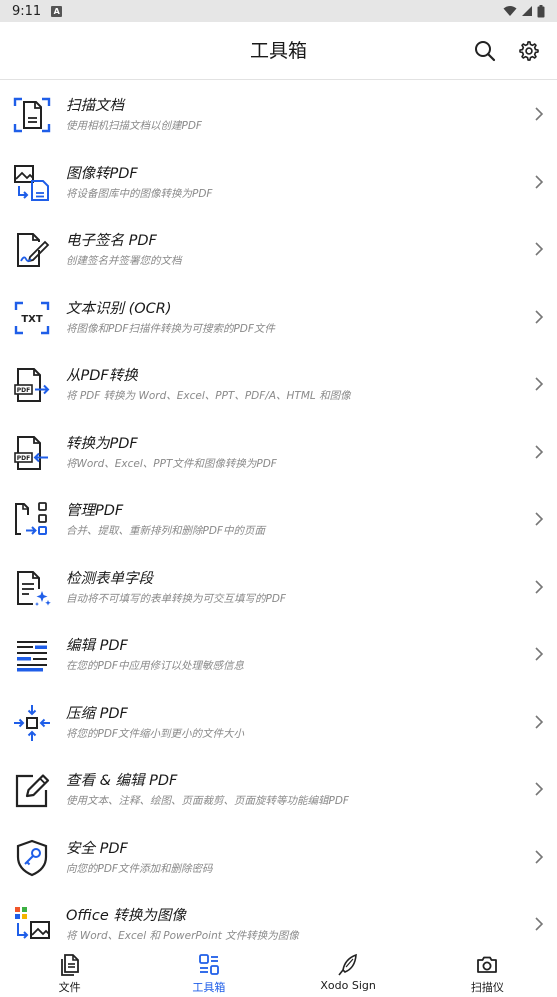  What do you see at coordinates (209, 987) in the screenshot?
I see `nav-label: 工具箱` at bounding box center [209, 987].